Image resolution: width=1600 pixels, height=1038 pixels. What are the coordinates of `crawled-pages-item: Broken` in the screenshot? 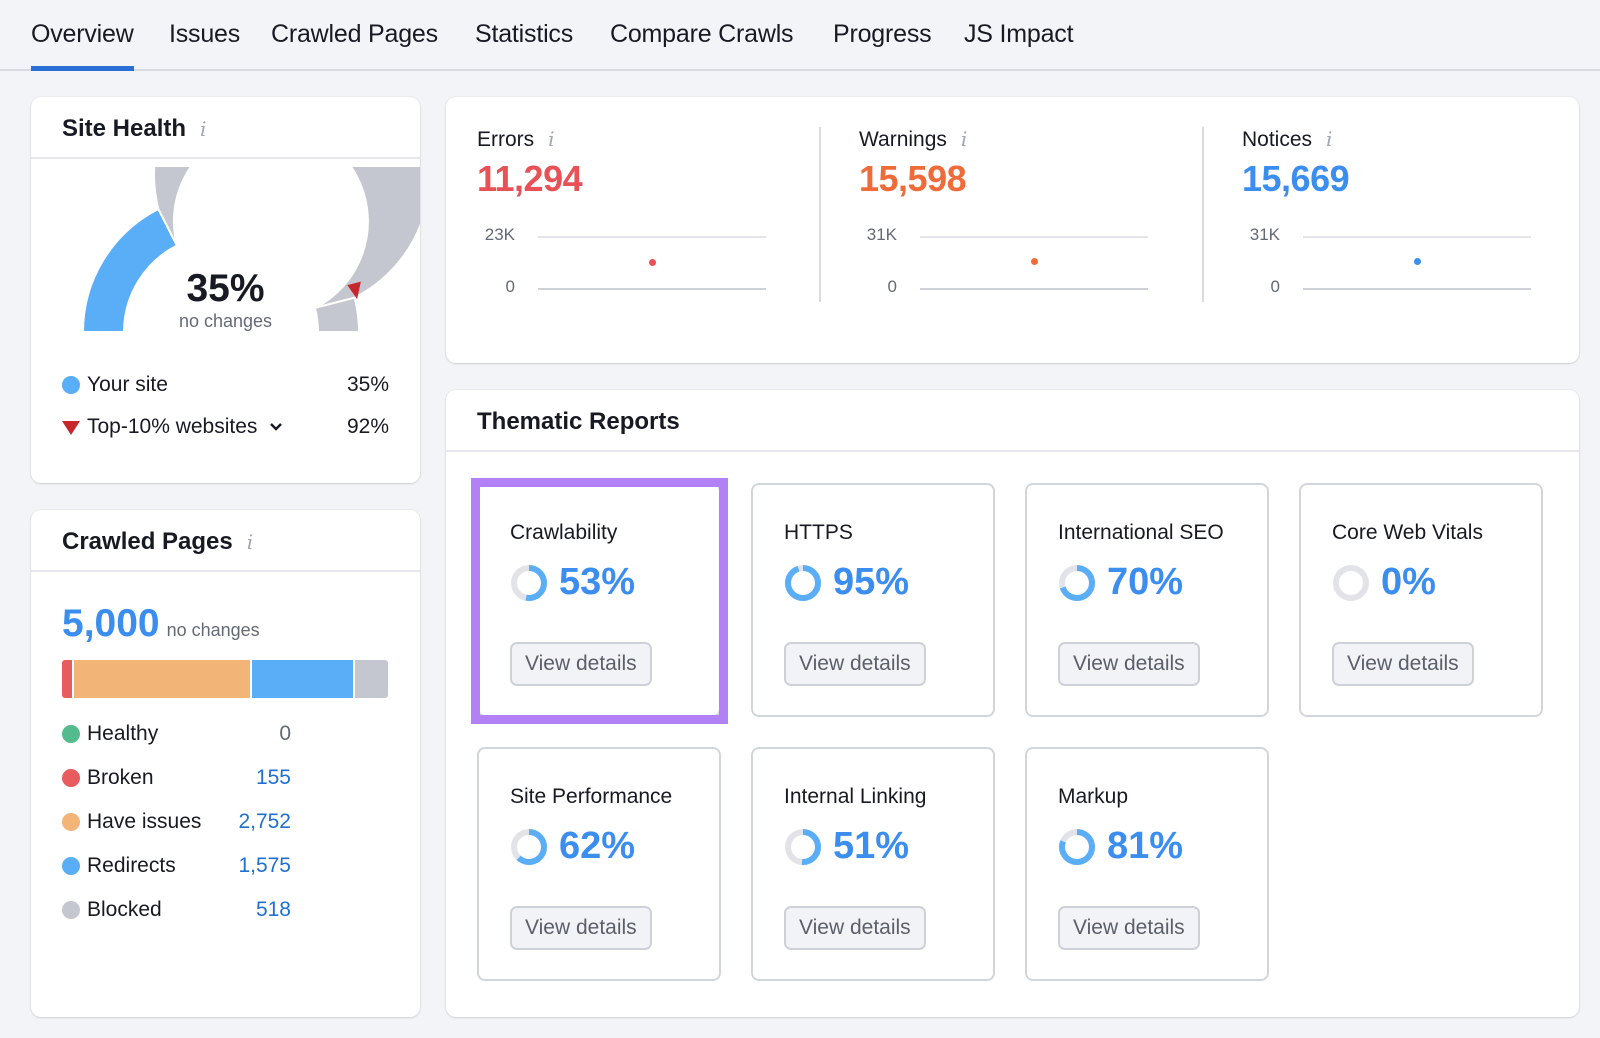 It's located at (108, 778).